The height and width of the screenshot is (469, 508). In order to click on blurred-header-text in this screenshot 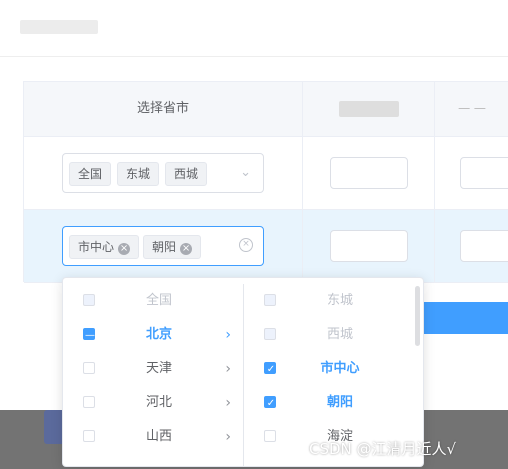, I will do `click(368, 108)`.